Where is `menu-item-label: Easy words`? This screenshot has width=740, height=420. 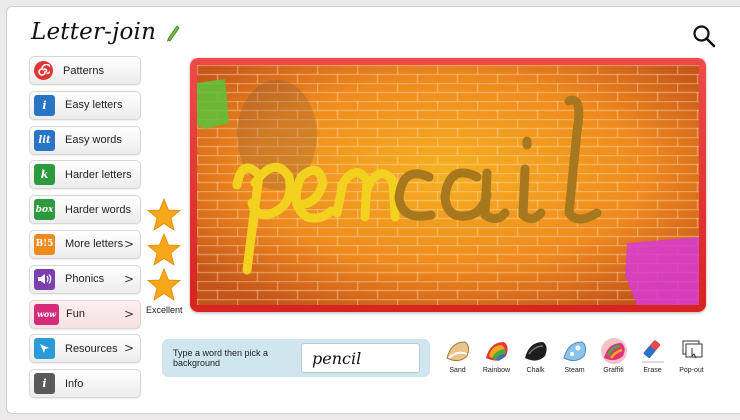 menu-item-label: Easy words is located at coordinates (93, 140).